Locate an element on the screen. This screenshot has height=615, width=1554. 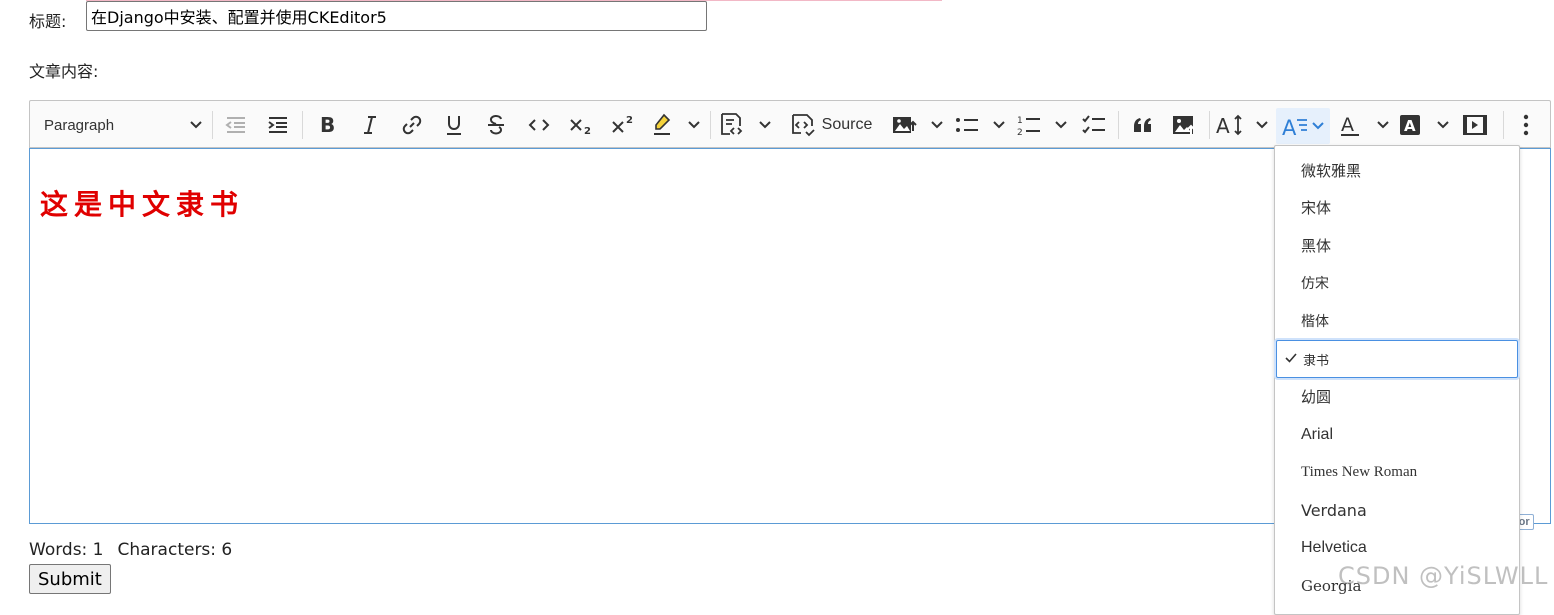
blockquote-icon is located at coordinates (1142, 125).